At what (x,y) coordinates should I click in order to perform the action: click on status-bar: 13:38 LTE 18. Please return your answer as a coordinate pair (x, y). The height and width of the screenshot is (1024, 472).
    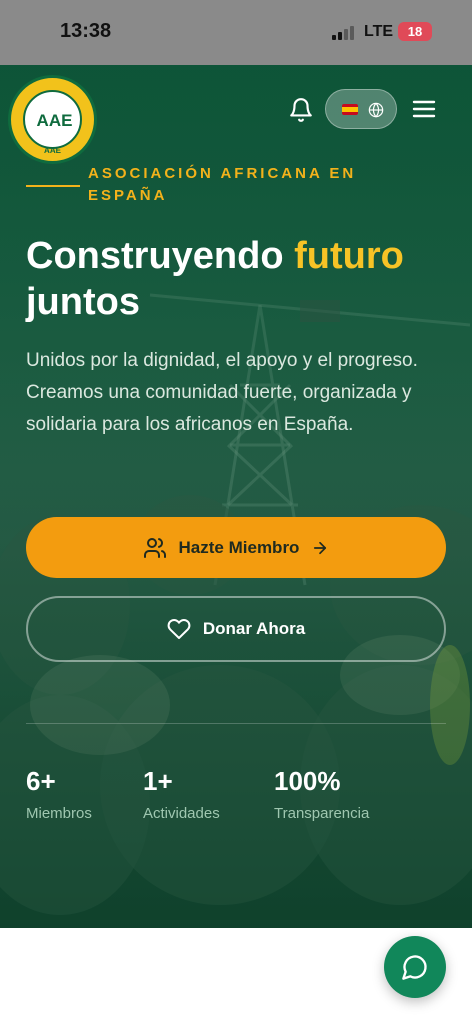
    Looking at the image, I should click on (236, 32).